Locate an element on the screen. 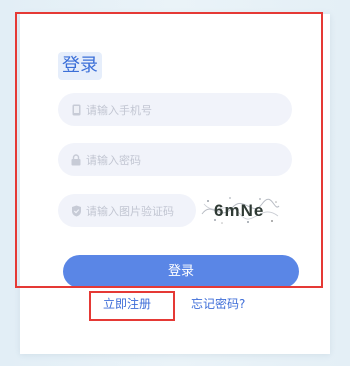 Image resolution: width=350 pixels, height=366 pixels. captcha-text: 6mNe is located at coordinates (239, 210).